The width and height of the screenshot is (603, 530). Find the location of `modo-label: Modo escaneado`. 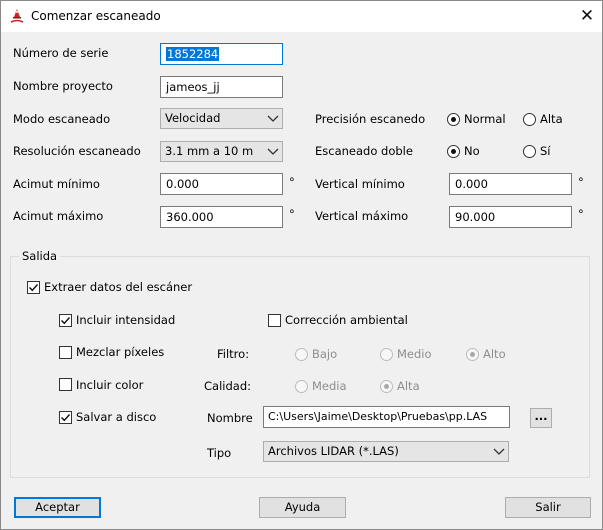

modo-label: Modo escaneado is located at coordinates (62, 119).